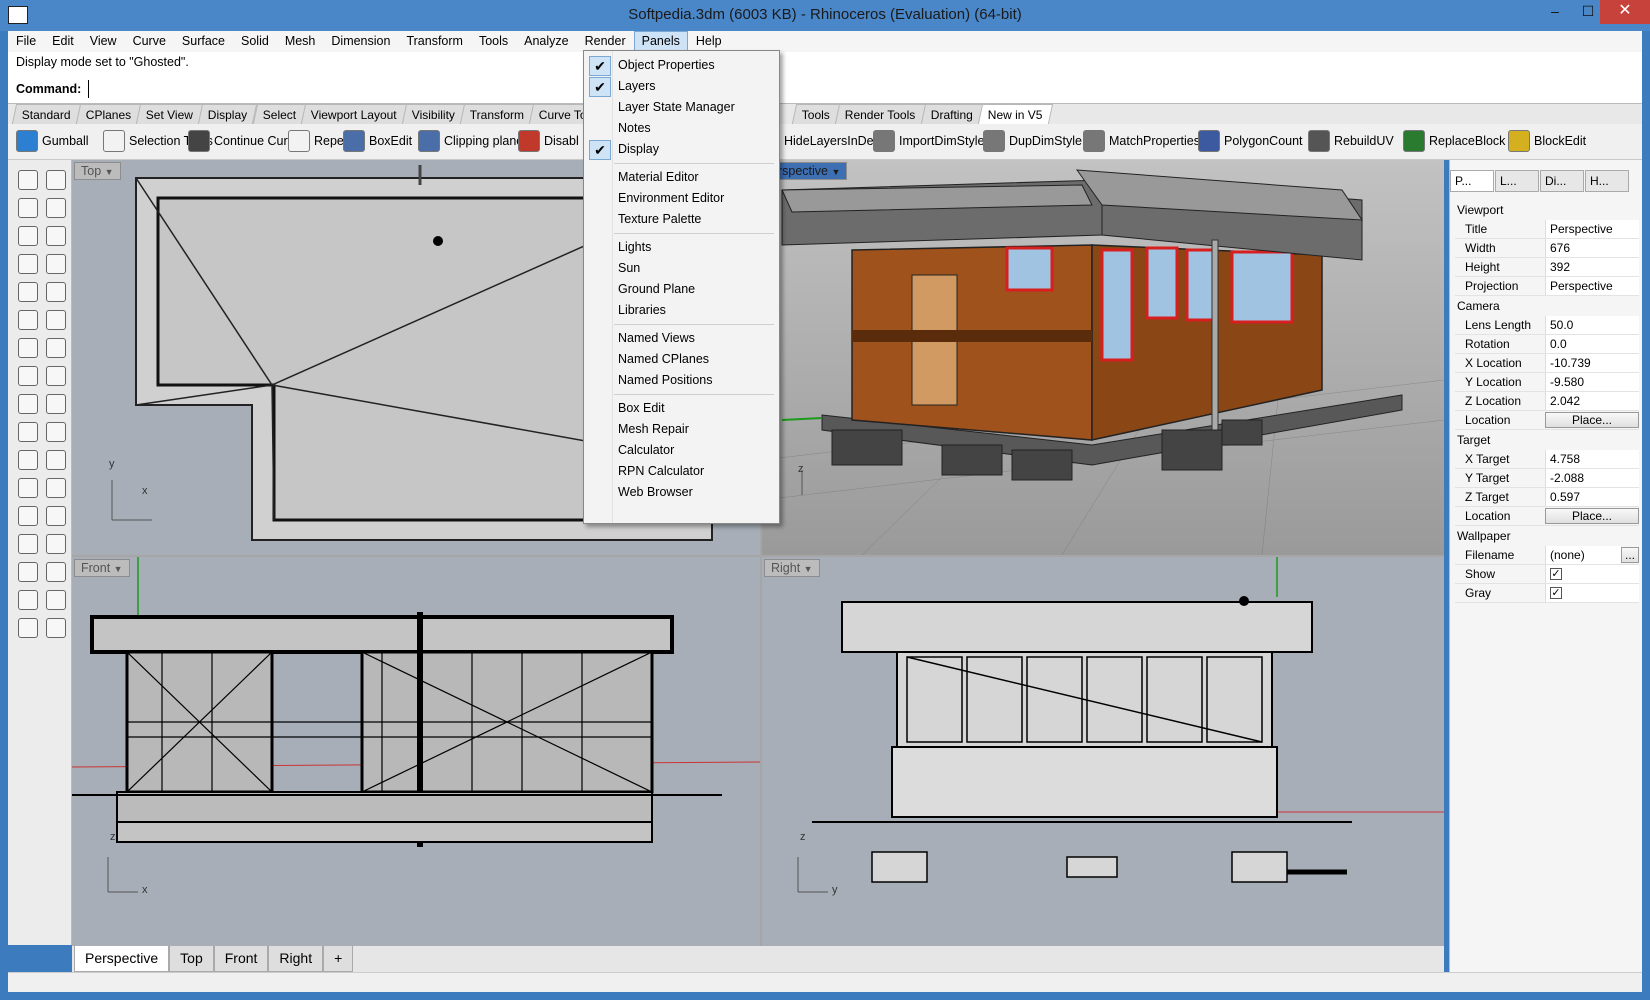  I want to click on menu-item-named-views: Named Views, so click(681, 338).